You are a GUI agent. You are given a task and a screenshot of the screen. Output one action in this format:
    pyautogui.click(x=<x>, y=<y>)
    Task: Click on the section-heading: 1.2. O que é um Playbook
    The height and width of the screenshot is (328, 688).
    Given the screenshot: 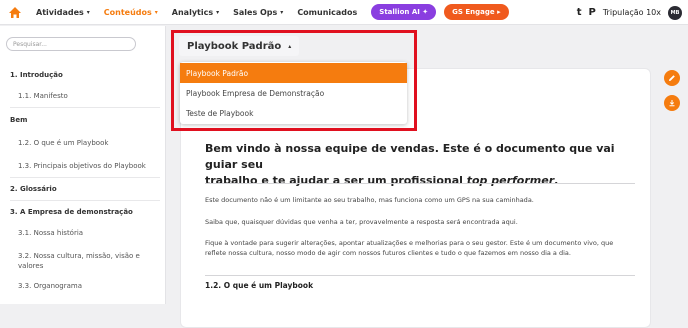 What is the action you would take?
    pyautogui.click(x=259, y=285)
    